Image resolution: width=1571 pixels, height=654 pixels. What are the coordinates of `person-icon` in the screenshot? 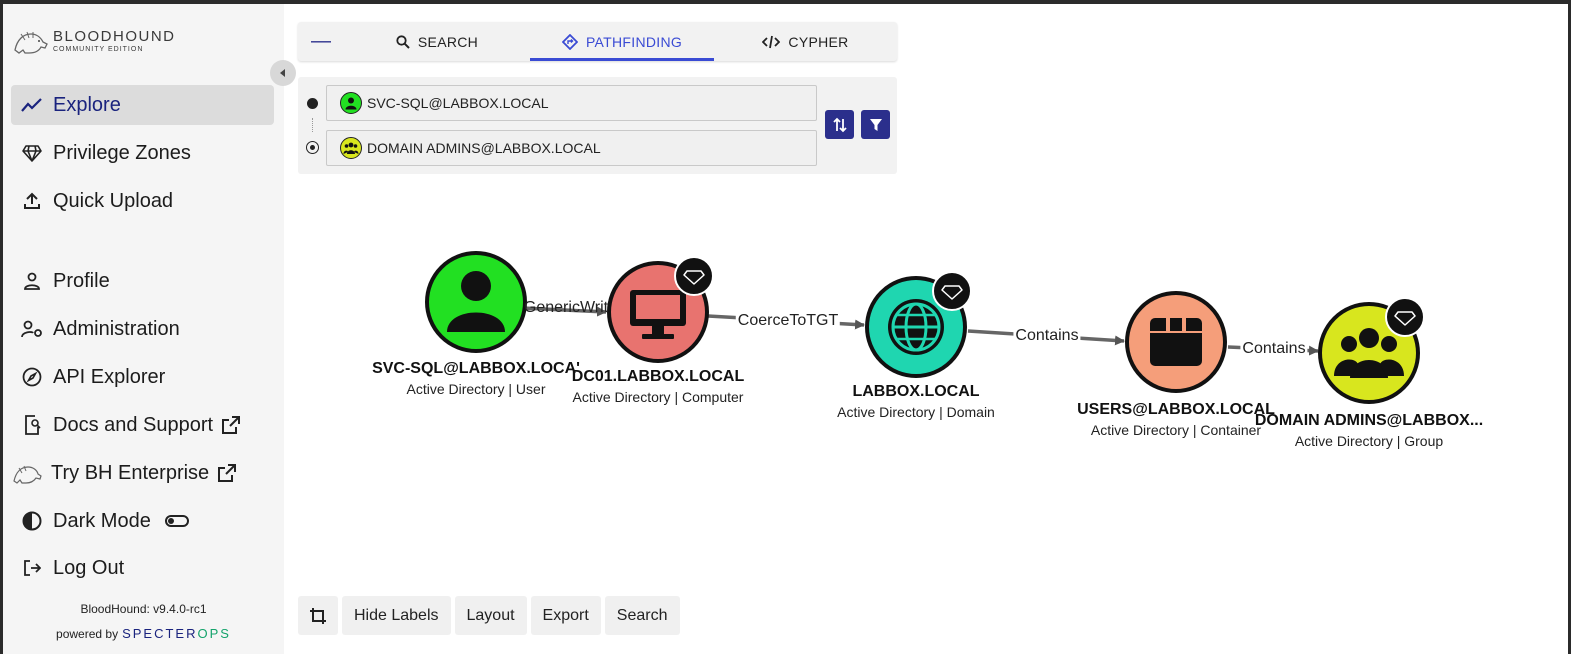 It's located at (32, 281).